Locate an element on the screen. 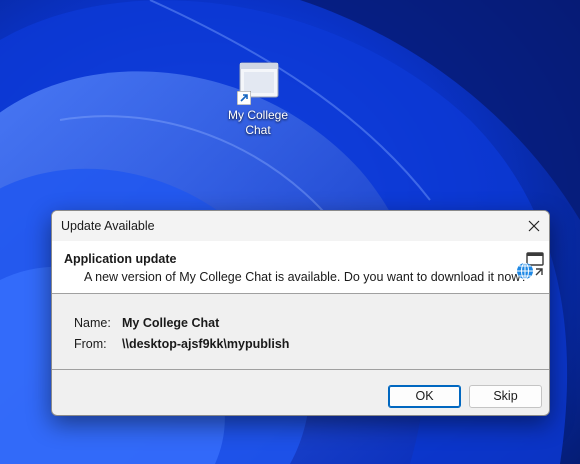 The width and height of the screenshot is (580, 464). dialog-title: Update Available is located at coordinates (108, 226).